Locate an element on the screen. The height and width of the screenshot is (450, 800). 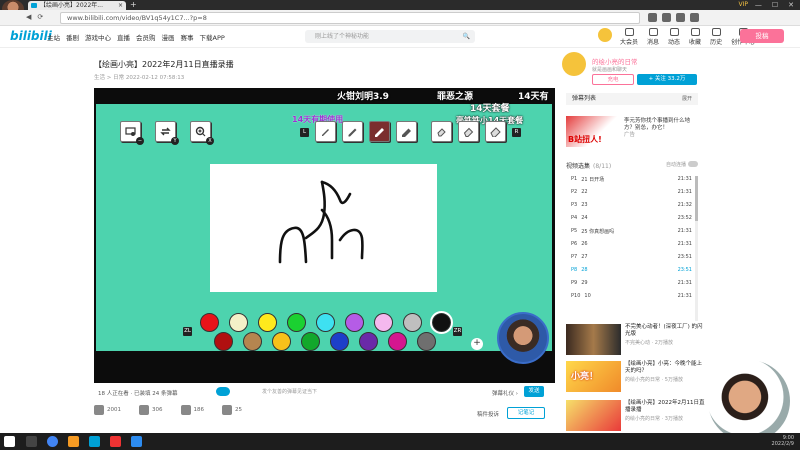
recommended-video: 不完美心动者！(深夜工厂) 的闪光版 不完美心动 · 2万播放 is located at coordinates (636, 341).